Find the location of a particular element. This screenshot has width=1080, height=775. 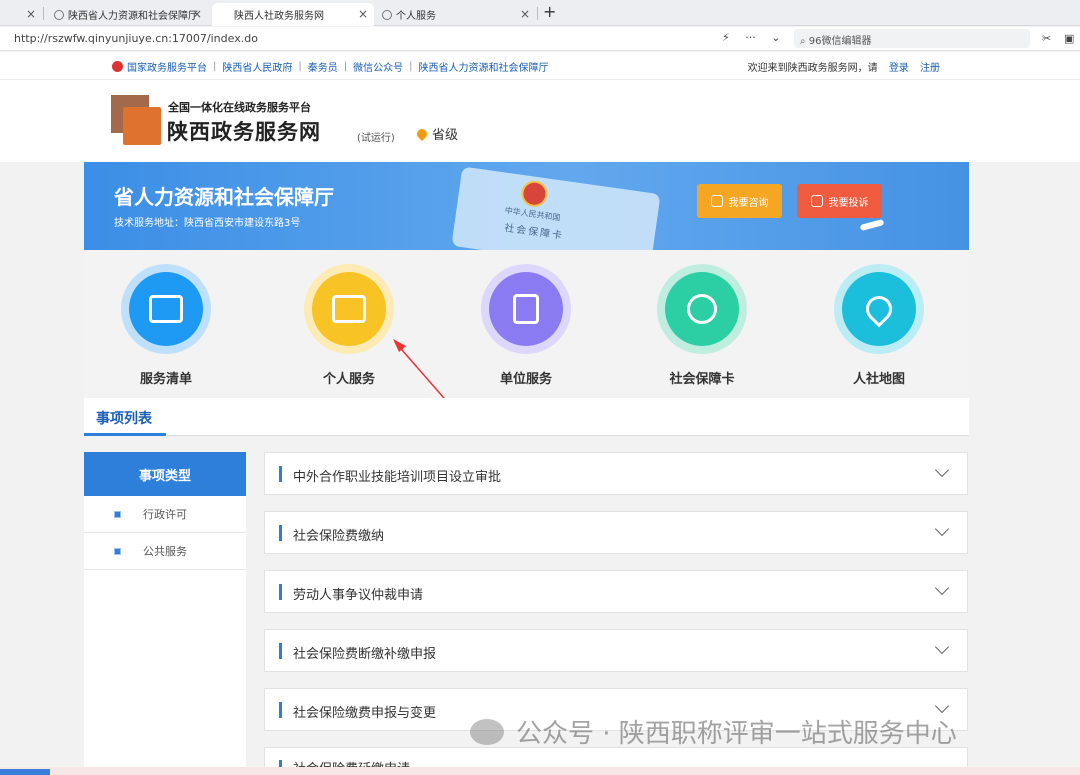

personal-service-button: 个人服务 is located at coordinates (349, 325).